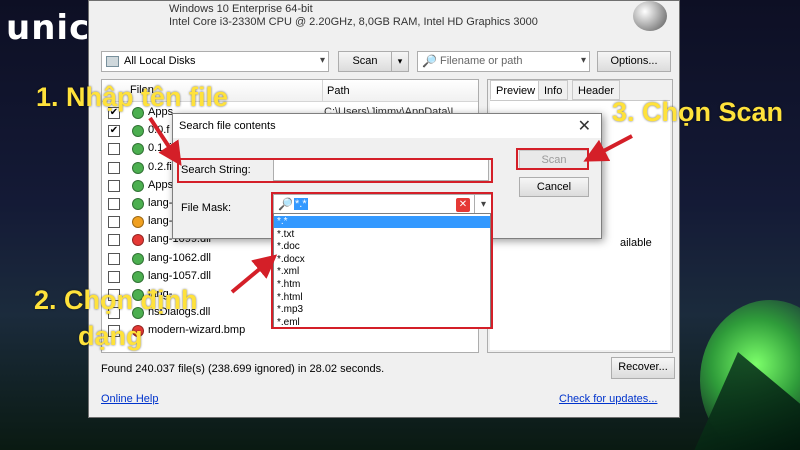 The width and height of the screenshot is (800, 450). I want to click on file-name: lang-1057.dll, so click(179, 275).